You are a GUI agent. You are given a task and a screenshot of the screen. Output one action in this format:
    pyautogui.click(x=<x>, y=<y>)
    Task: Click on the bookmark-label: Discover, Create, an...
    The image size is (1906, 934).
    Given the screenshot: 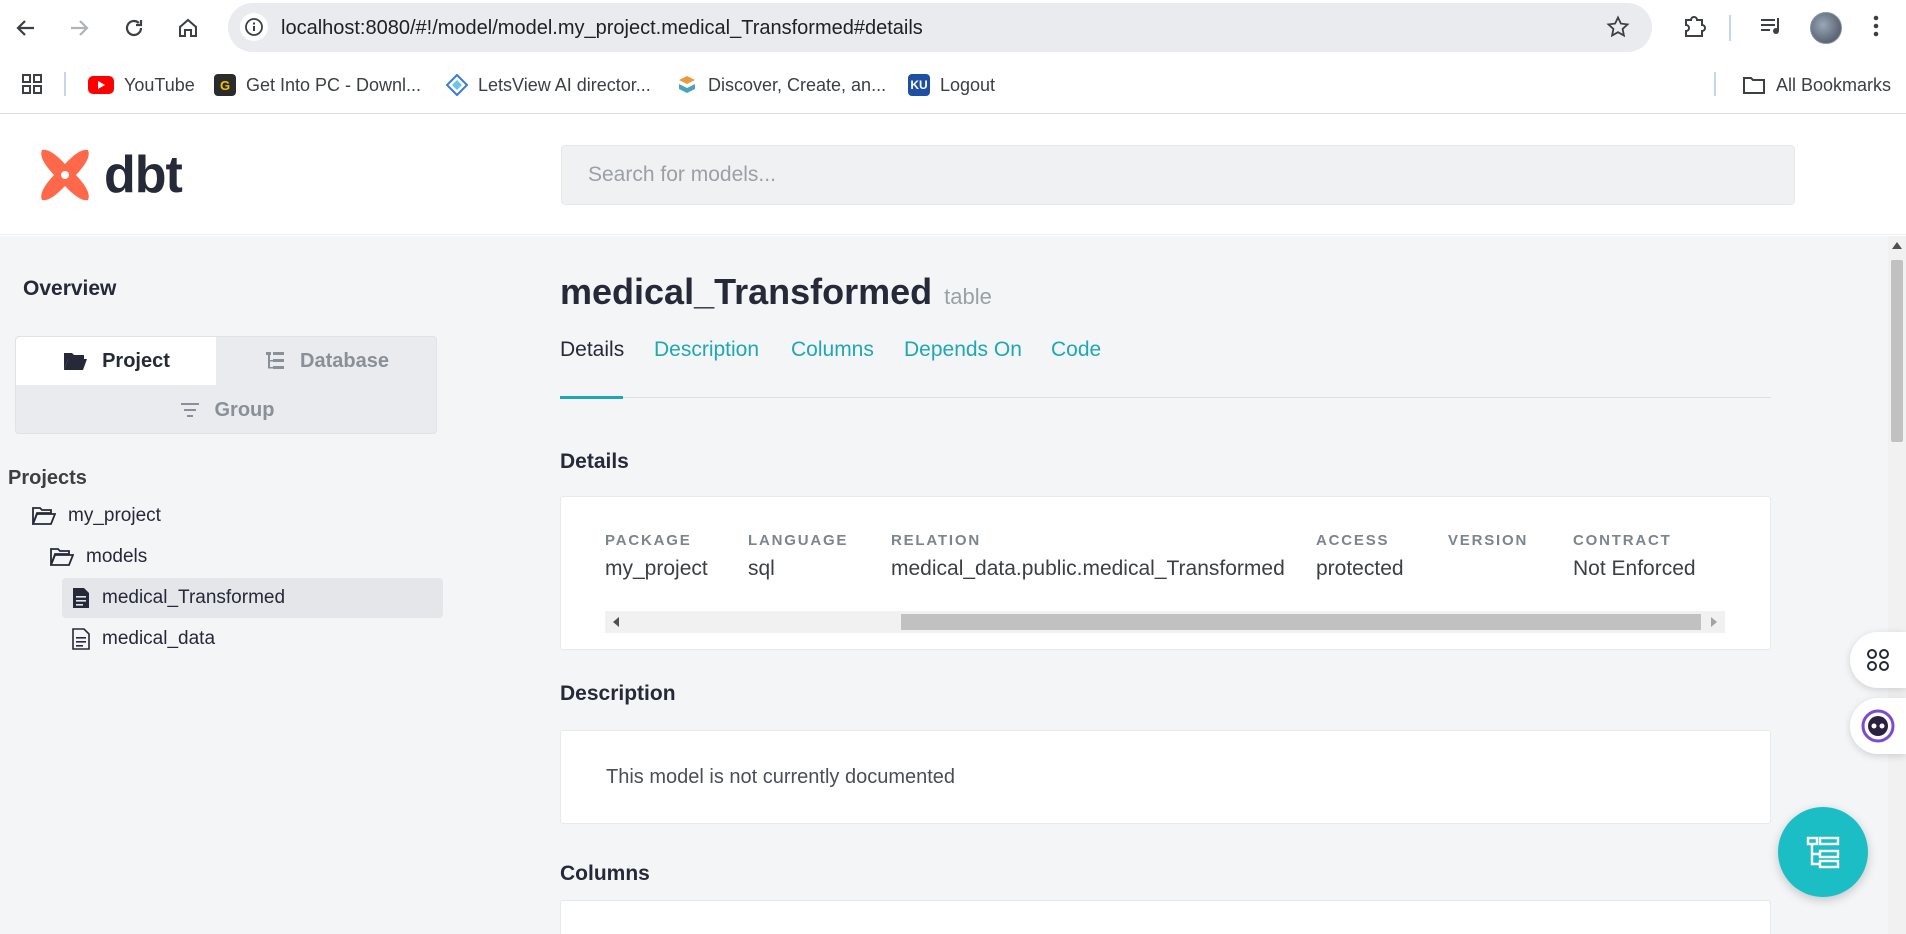 What is the action you would take?
    pyautogui.click(x=797, y=84)
    